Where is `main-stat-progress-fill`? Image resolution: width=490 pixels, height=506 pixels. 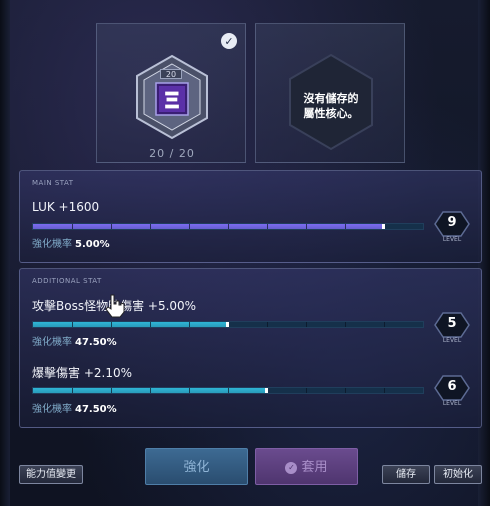 main-stat-progress-fill is located at coordinates (208, 226).